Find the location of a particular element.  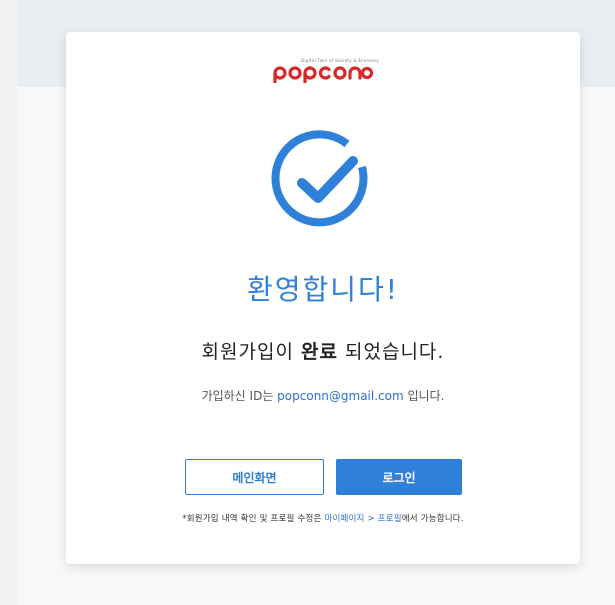

mypage-profile-link: 마이페이지 > 프로필 is located at coordinates (362, 519).